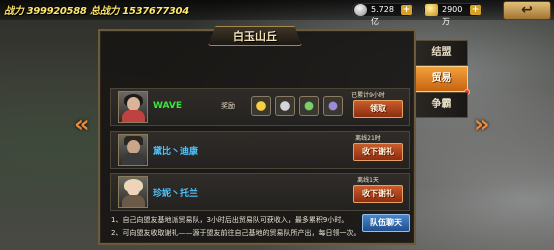 The image size is (554, 250). What do you see at coordinates (475, 10) in the screenshot?
I see `add-gold-button: +` at bounding box center [475, 10].